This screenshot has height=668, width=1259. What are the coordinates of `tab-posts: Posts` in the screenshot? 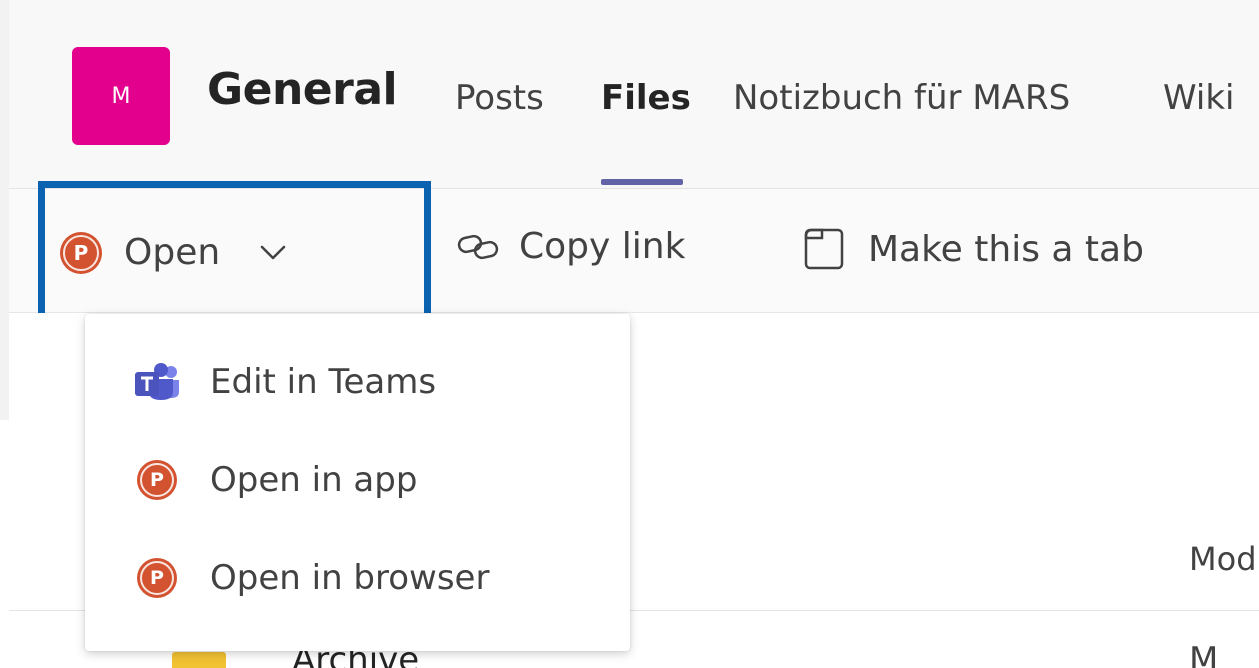 It's located at (499, 98).